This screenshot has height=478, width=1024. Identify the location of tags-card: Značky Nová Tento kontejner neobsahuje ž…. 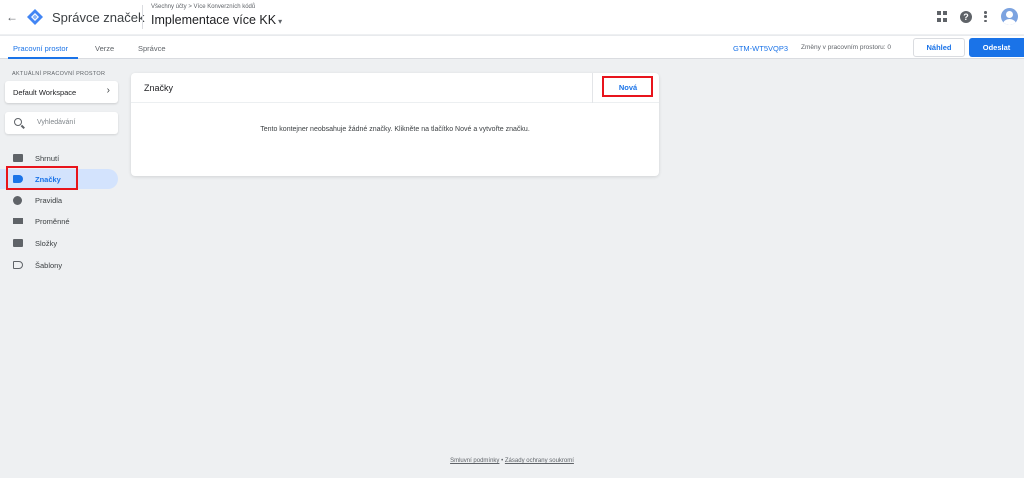
(395, 124).